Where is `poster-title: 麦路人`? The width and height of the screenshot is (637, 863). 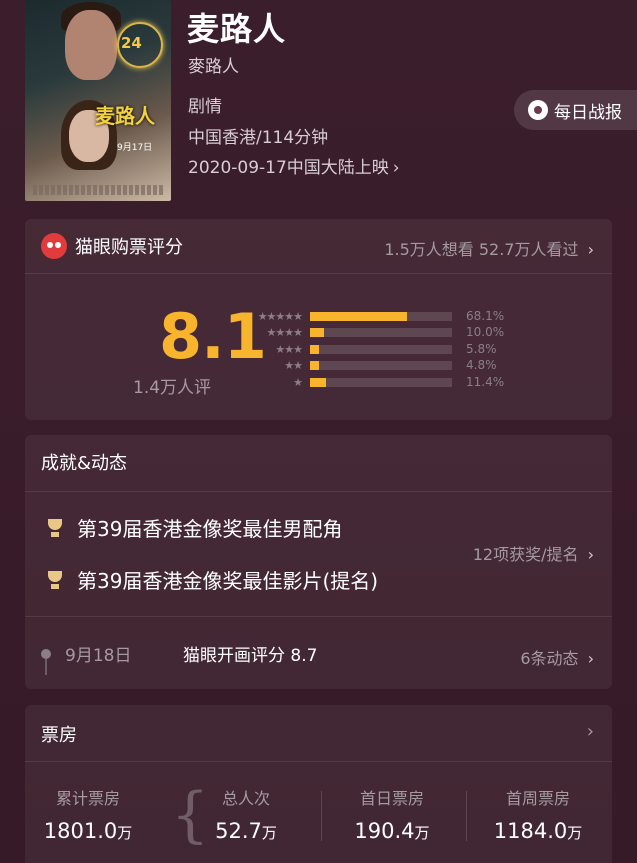
poster-title: 麦路人 is located at coordinates (125, 116).